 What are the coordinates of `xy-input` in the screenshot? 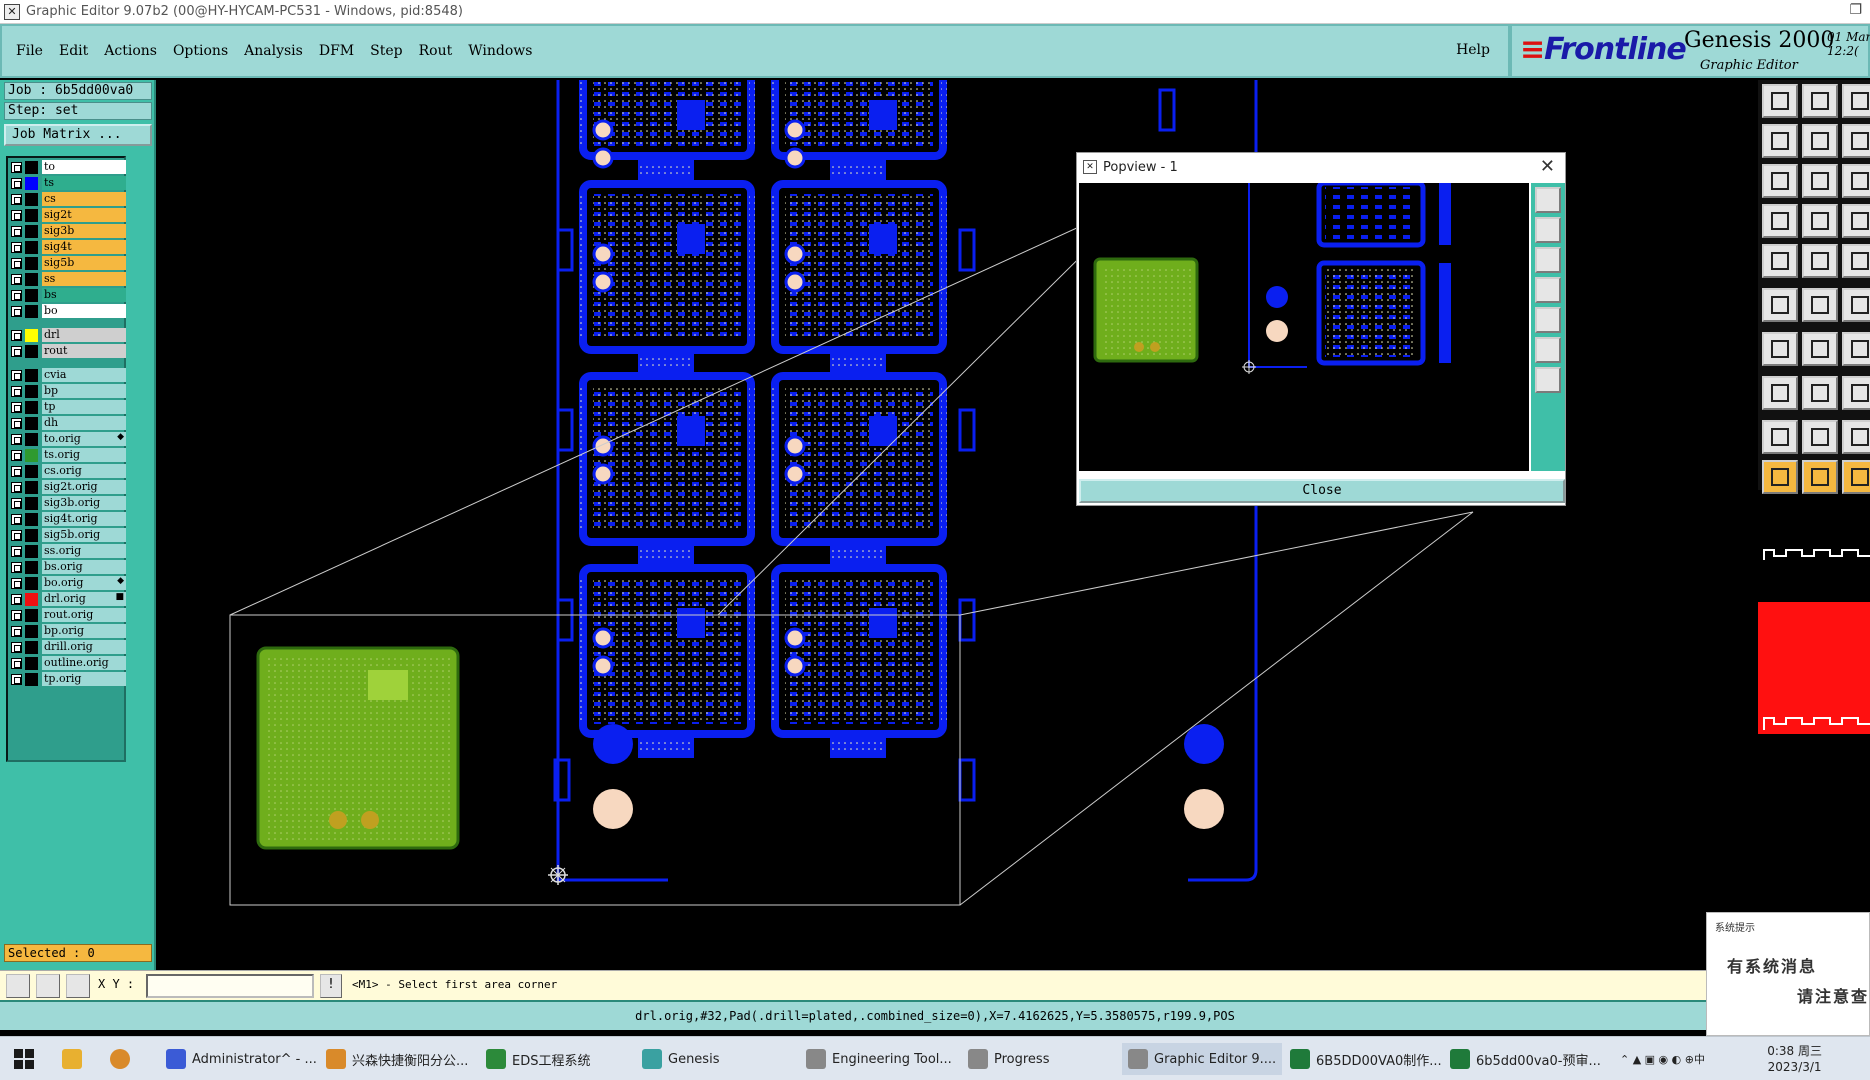 It's located at (230, 986).